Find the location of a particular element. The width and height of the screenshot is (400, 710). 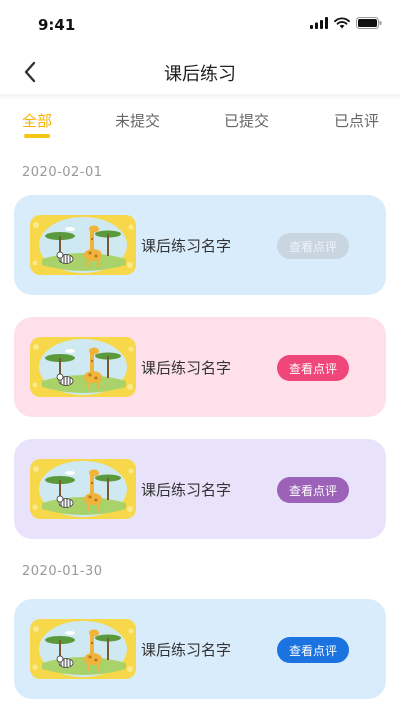

page-title: 课后练习 is located at coordinates (200, 74).